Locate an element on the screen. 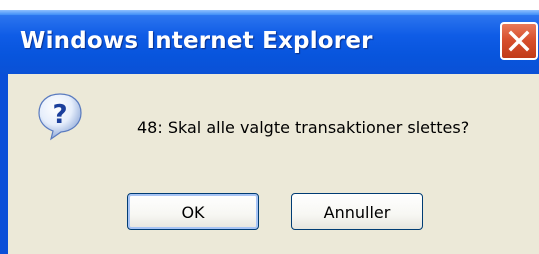 This screenshot has width=539, height=254. ok-button: OK is located at coordinates (193, 211).